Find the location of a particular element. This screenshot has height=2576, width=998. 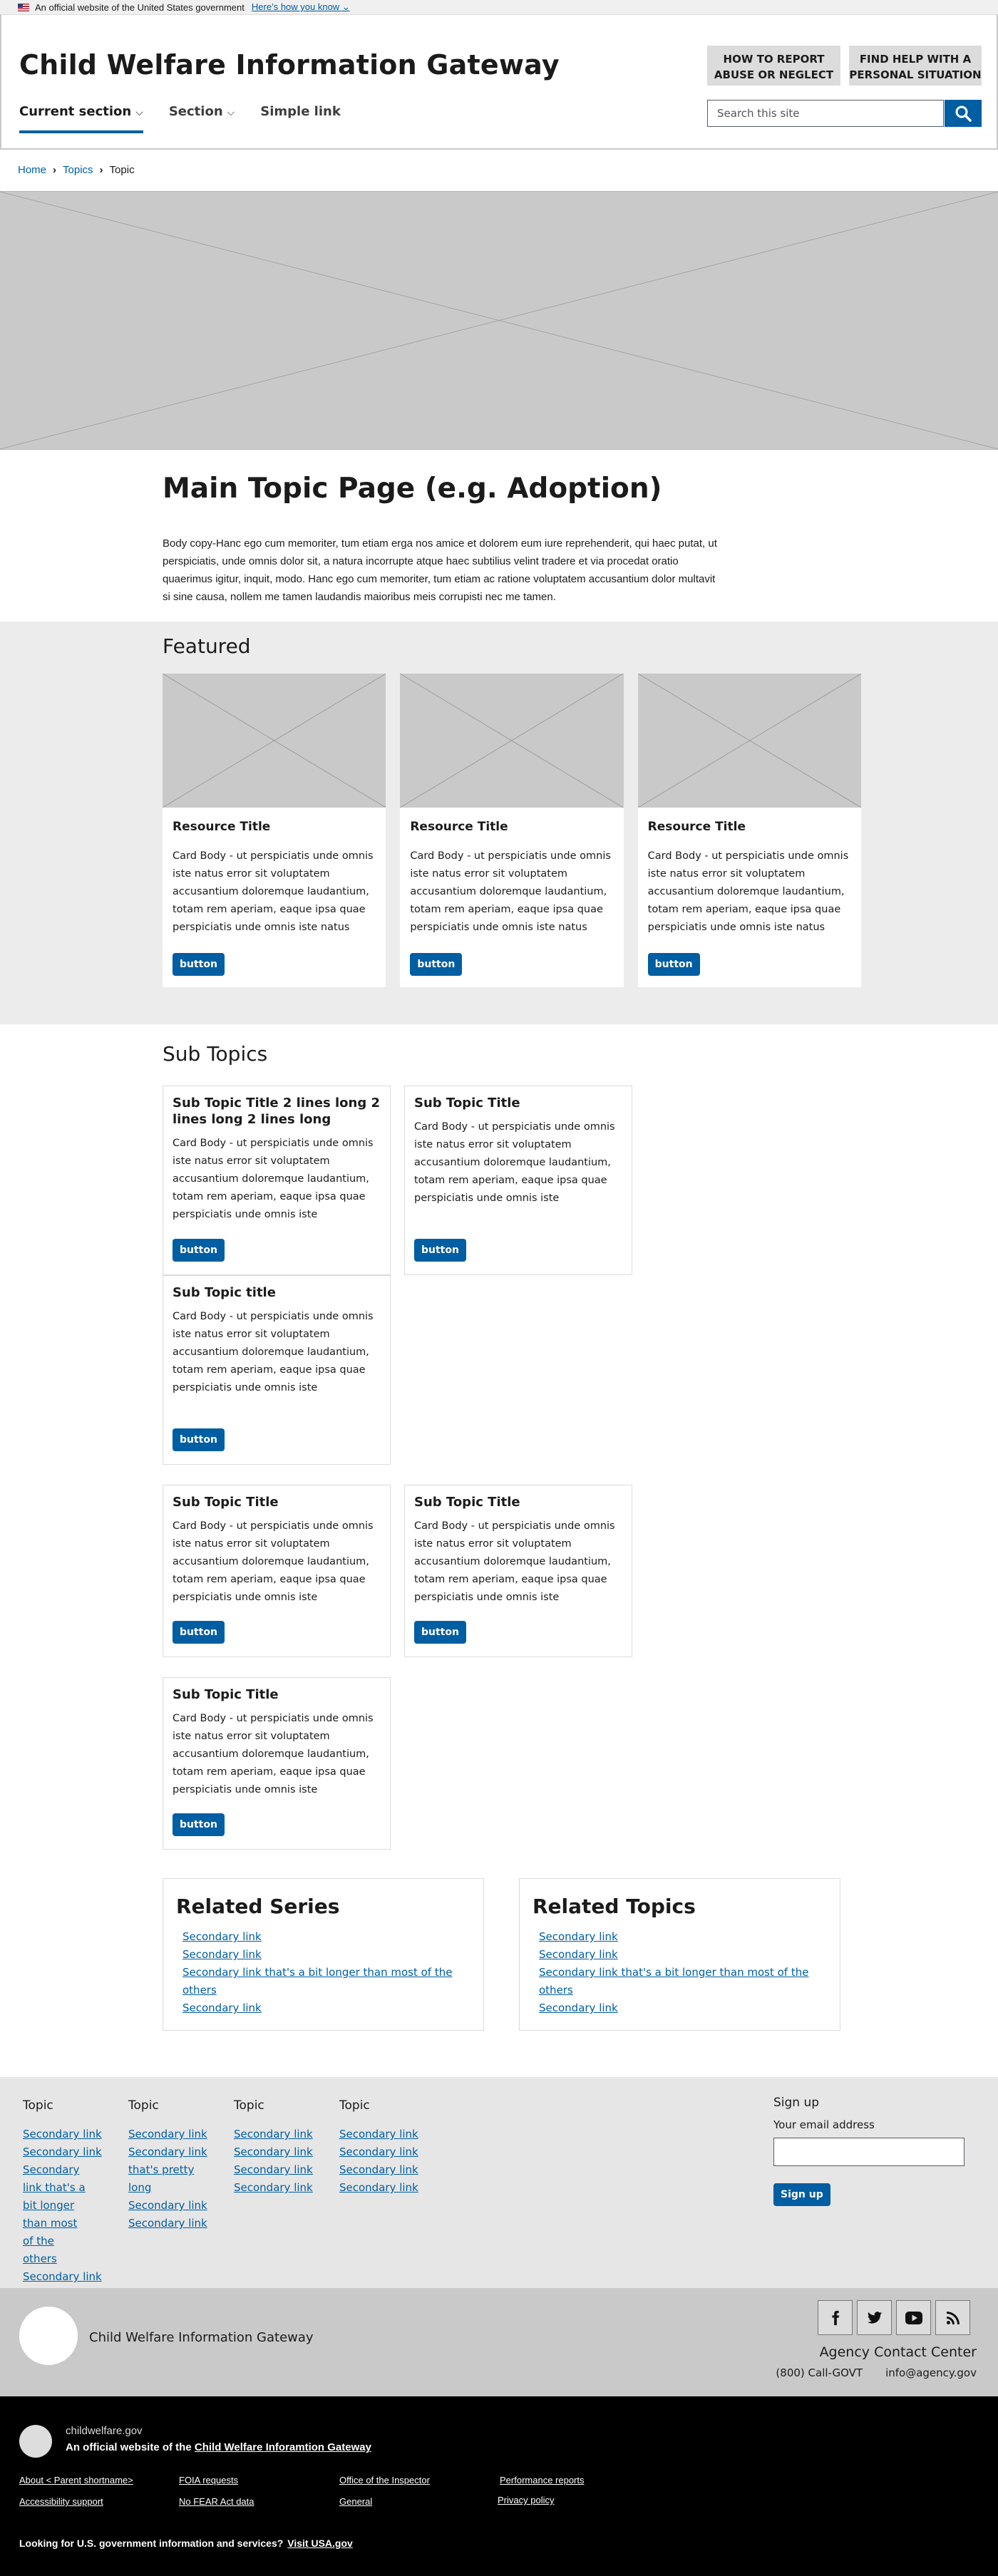

identifier-link-performance: Performance reports is located at coordinates (542, 2480).